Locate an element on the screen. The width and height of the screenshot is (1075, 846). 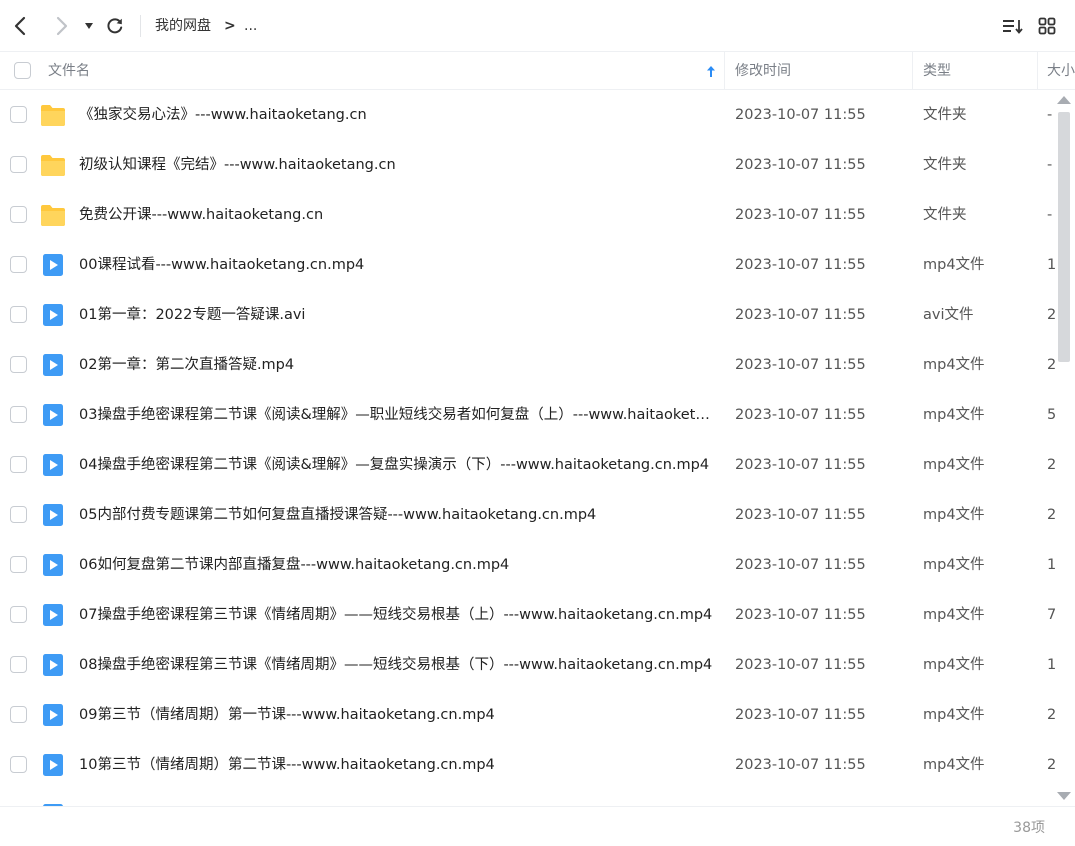
file-name: 《独家交易心法》---www.haitaoketang.cn is located at coordinates (397, 115).